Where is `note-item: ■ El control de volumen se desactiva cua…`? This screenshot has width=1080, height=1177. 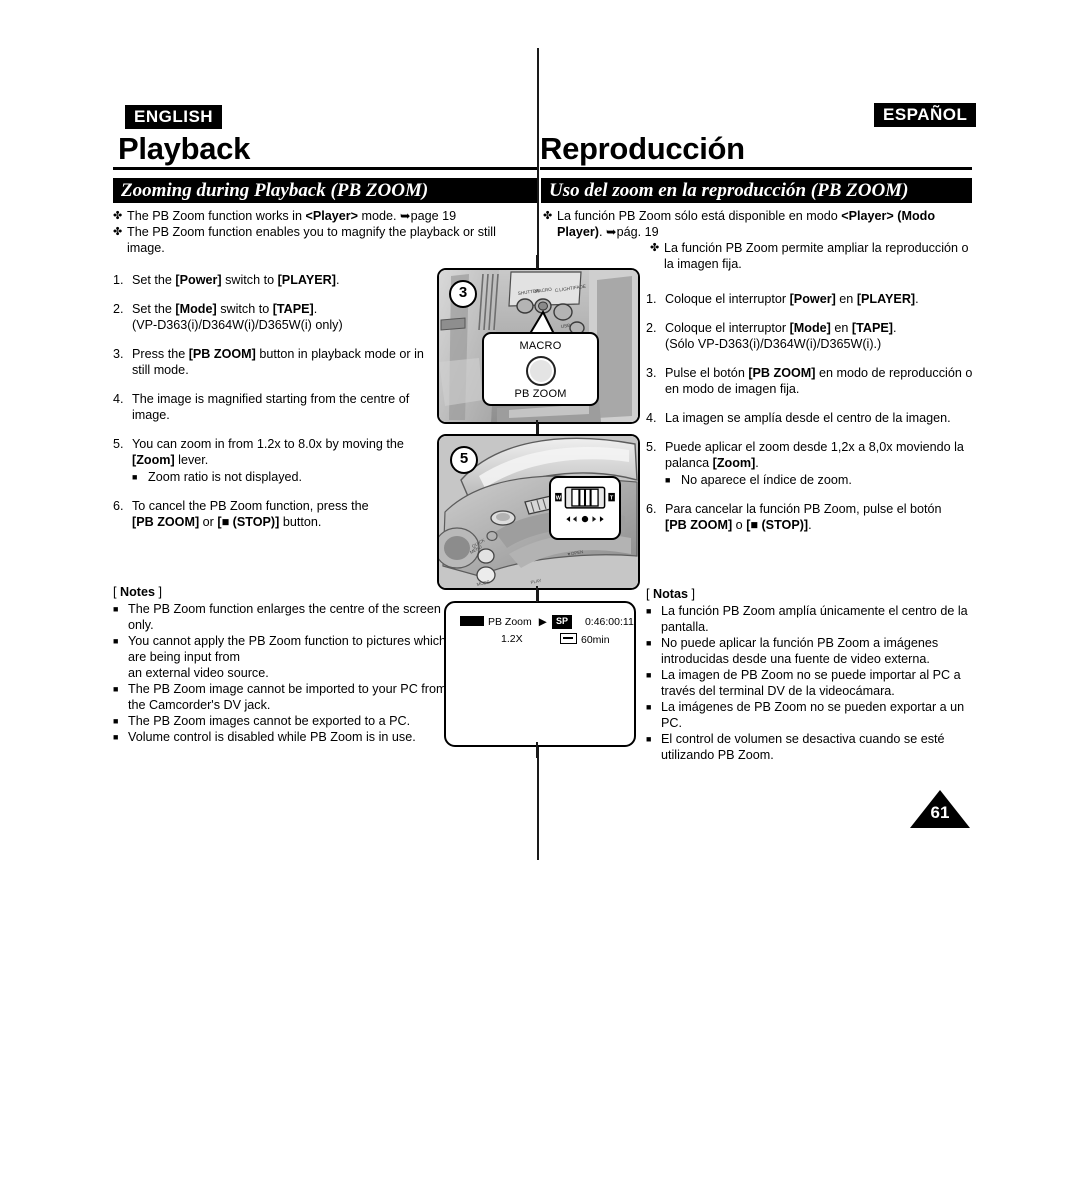
note-item: ■ El control de volumen se desactiva cua… is located at coordinates (811, 747).